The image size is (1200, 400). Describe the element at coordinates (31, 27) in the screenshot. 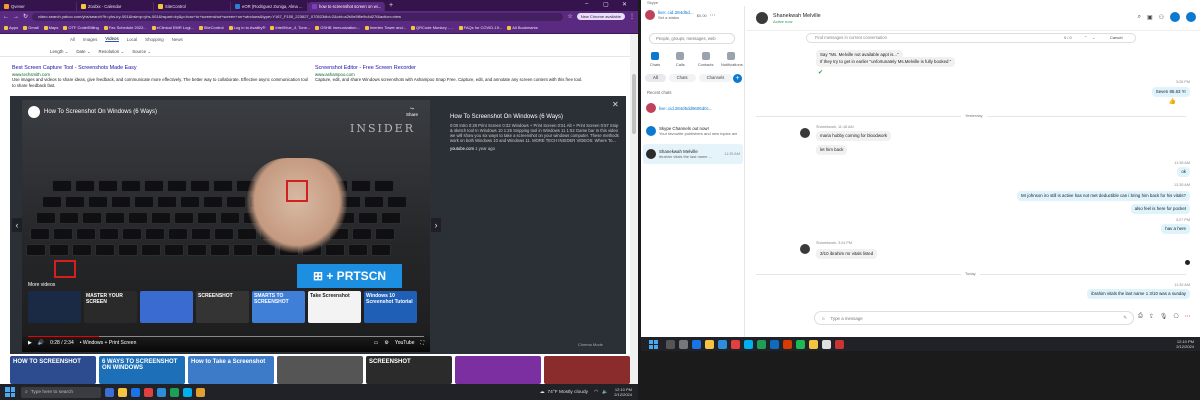

I see `bookmark-item: Gmail` at that location.